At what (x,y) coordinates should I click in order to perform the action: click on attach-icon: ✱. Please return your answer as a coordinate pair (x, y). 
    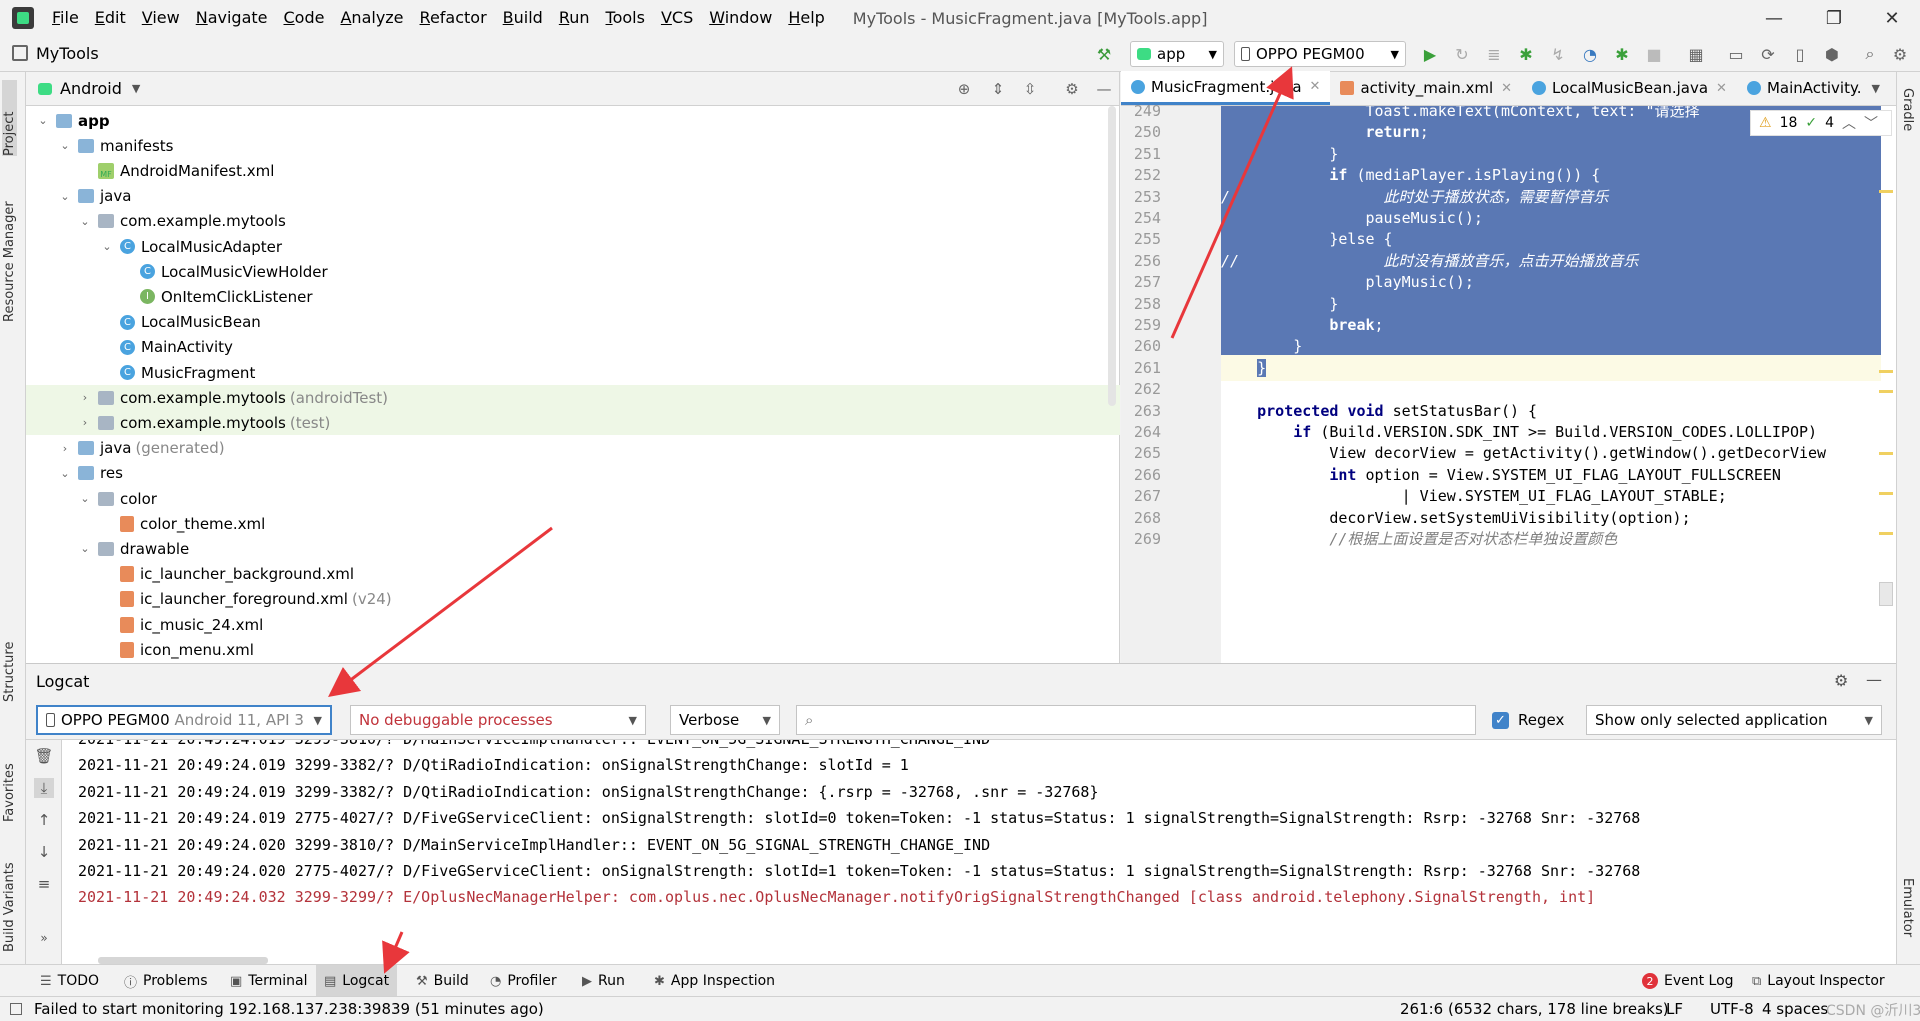
    Looking at the image, I should click on (1622, 54).